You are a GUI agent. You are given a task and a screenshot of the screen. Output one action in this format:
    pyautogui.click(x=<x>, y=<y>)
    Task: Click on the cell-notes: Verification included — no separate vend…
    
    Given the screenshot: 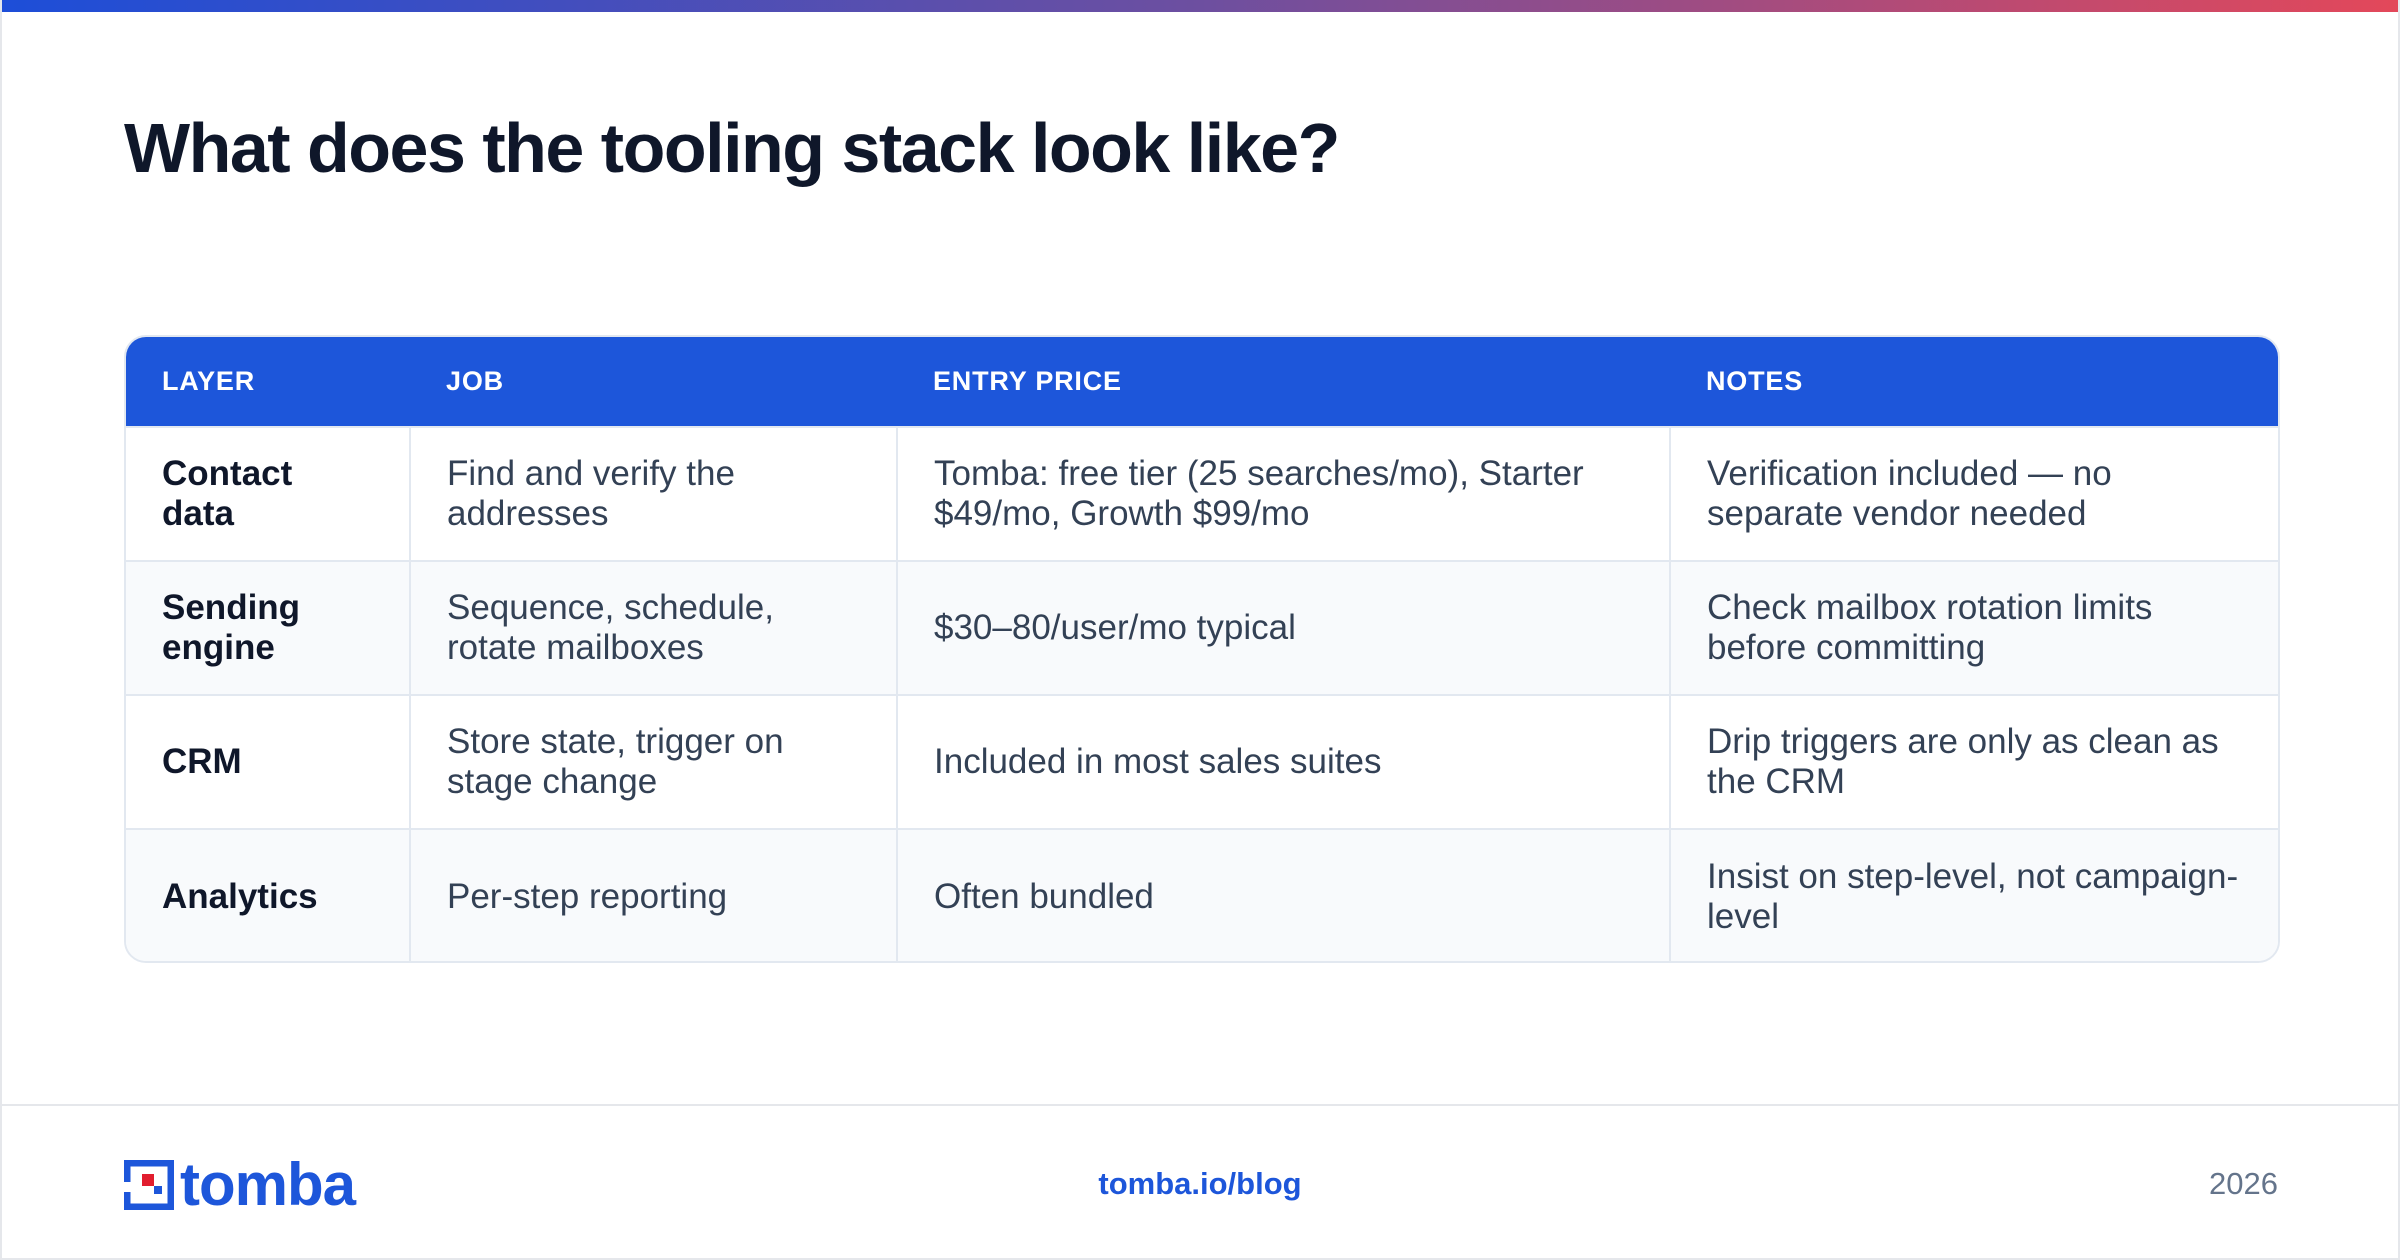 What is the action you would take?
    pyautogui.click(x=1973, y=493)
    